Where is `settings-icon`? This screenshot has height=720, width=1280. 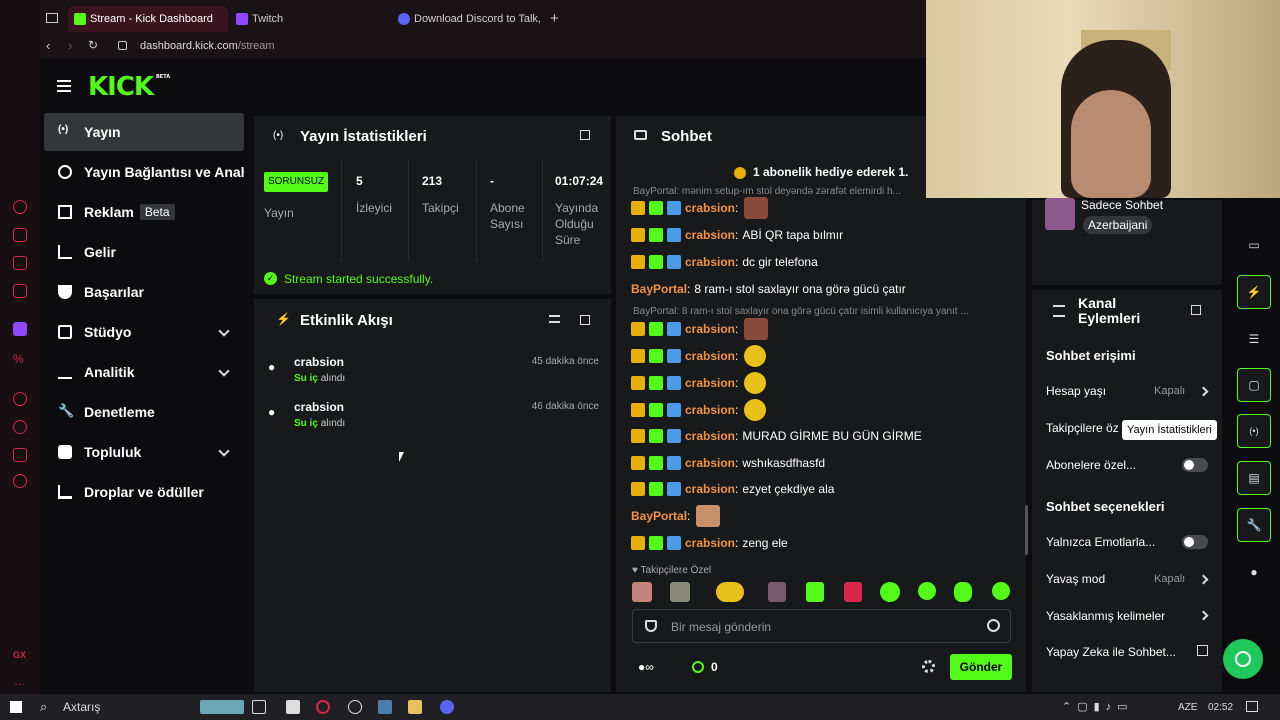 settings-icon is located at coordinates (928, 666).